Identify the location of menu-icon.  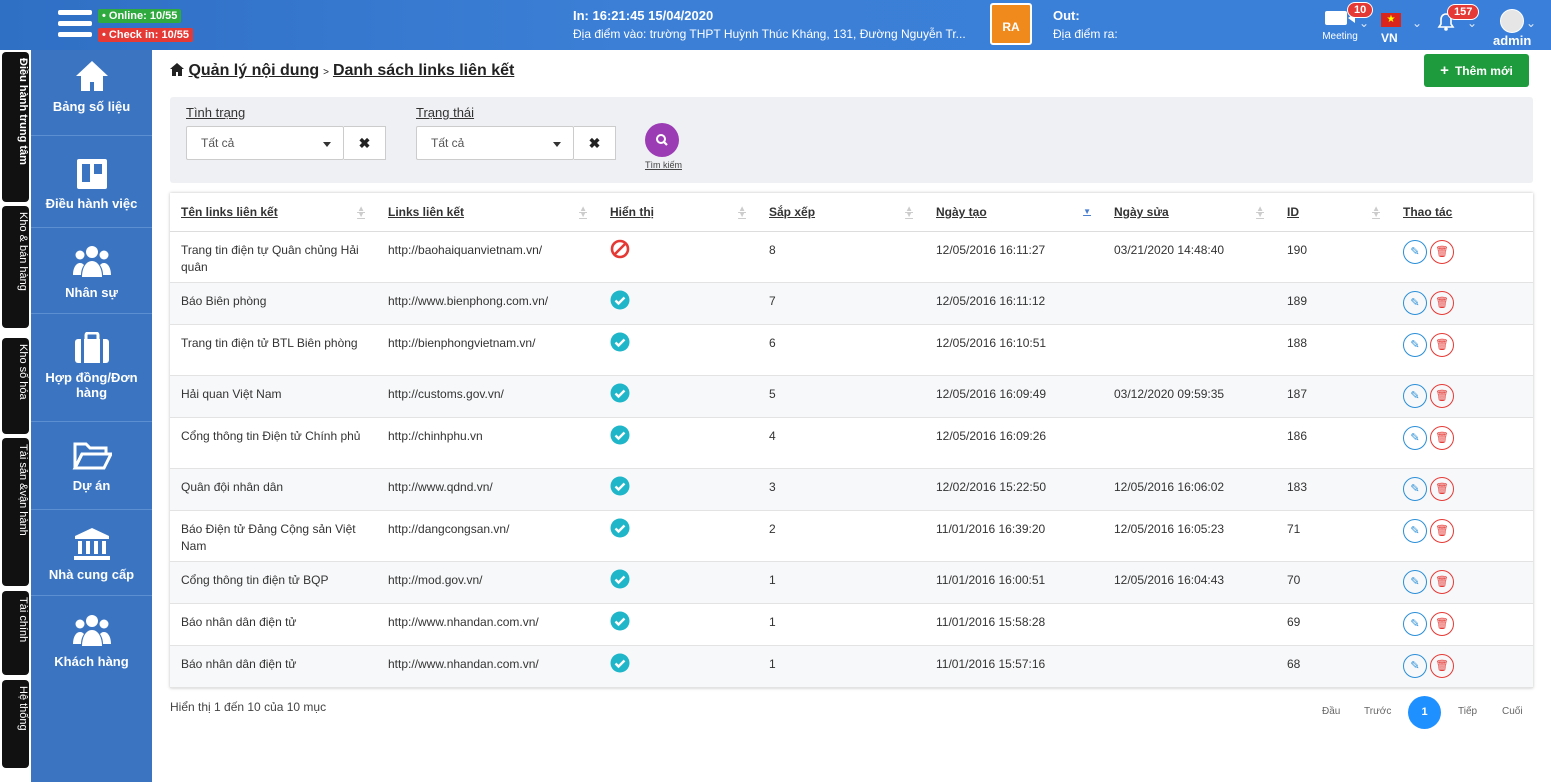
(75, 25).